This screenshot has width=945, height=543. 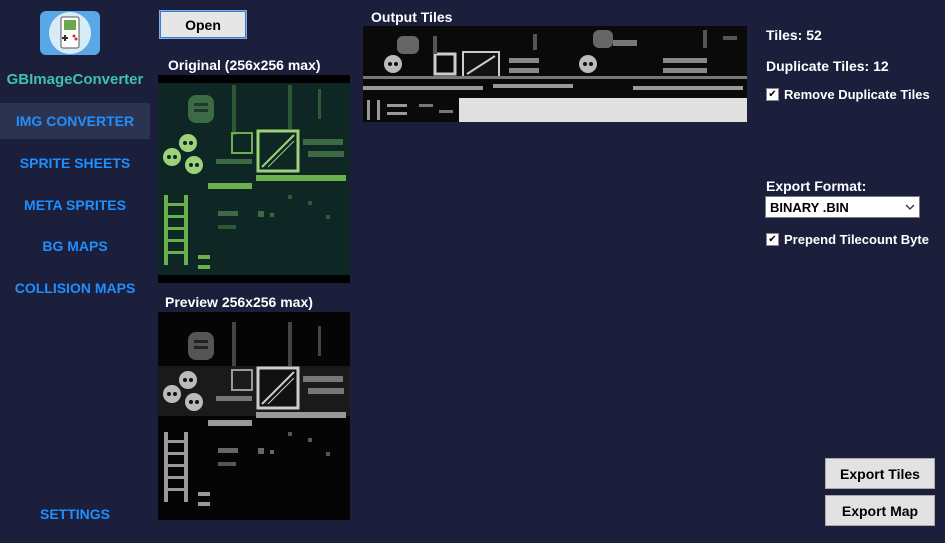 What do you see at coordinates (244, 65) in the screenshot?
I see `original-title: Original (256x256 max)` at bounding box center [244, 65].